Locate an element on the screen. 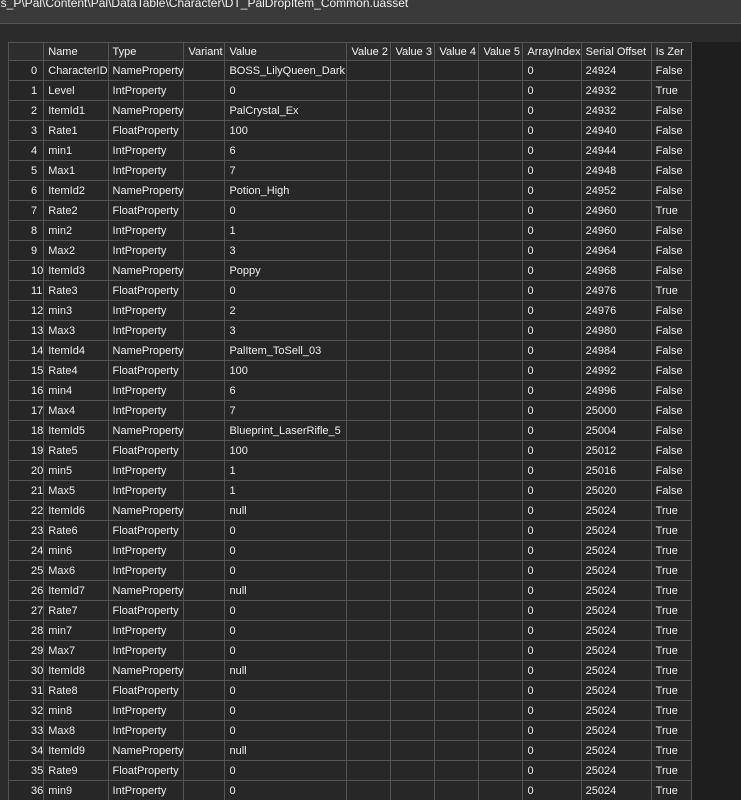 This screenshot has width=741, height=800. value-cell: Potion_High is located at coordinates (286, 190).